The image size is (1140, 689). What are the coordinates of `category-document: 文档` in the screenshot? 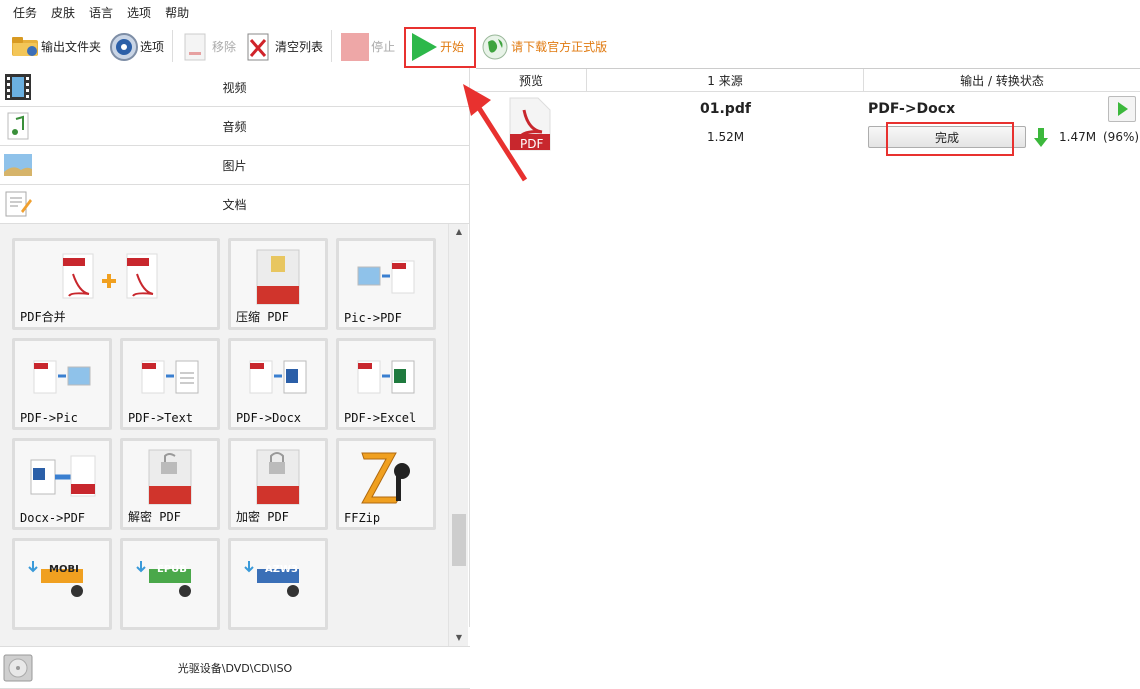 It's located at (234, 204).